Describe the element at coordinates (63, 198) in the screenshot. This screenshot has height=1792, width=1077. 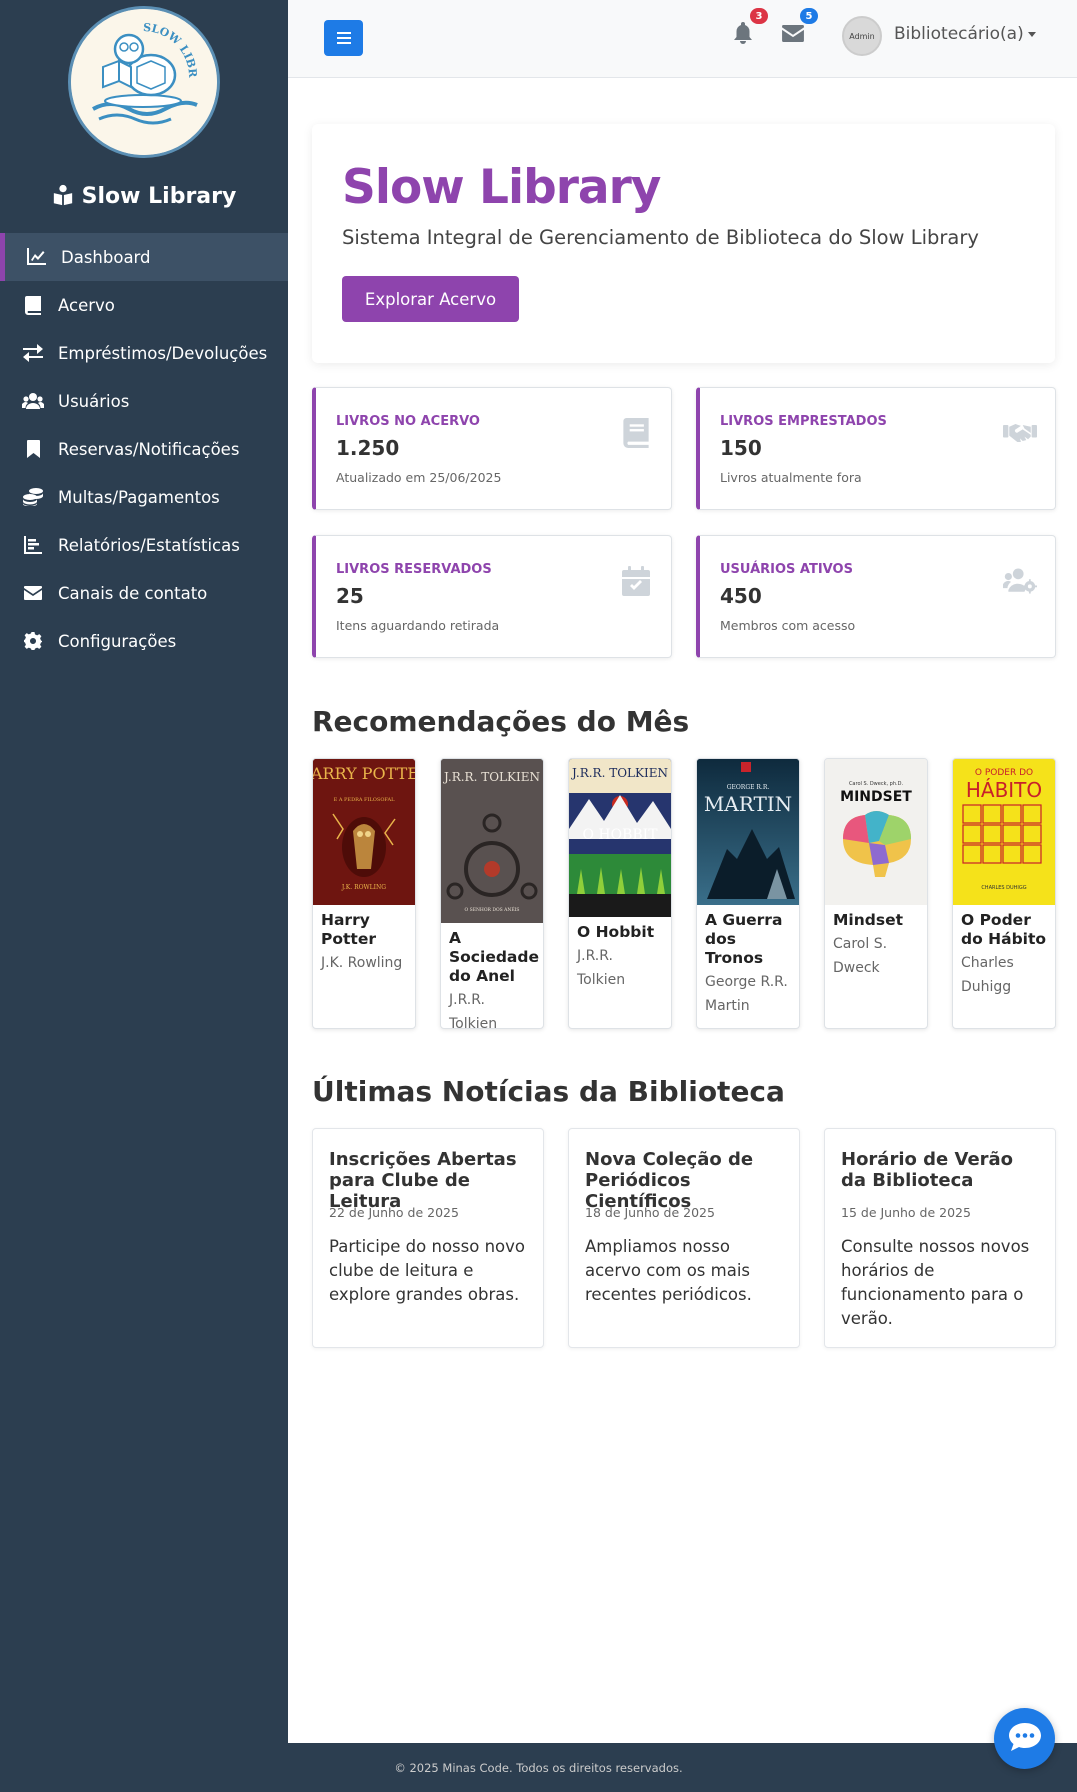
I see `book-reader-icon` at that location.